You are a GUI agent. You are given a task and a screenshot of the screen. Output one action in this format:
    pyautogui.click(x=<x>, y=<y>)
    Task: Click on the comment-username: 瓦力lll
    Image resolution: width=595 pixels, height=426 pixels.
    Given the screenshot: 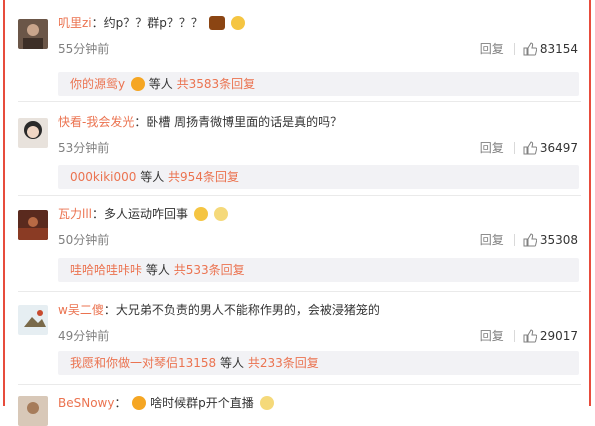 What is the action you would take?
    pyautogui.click(x=75, y=214)
    